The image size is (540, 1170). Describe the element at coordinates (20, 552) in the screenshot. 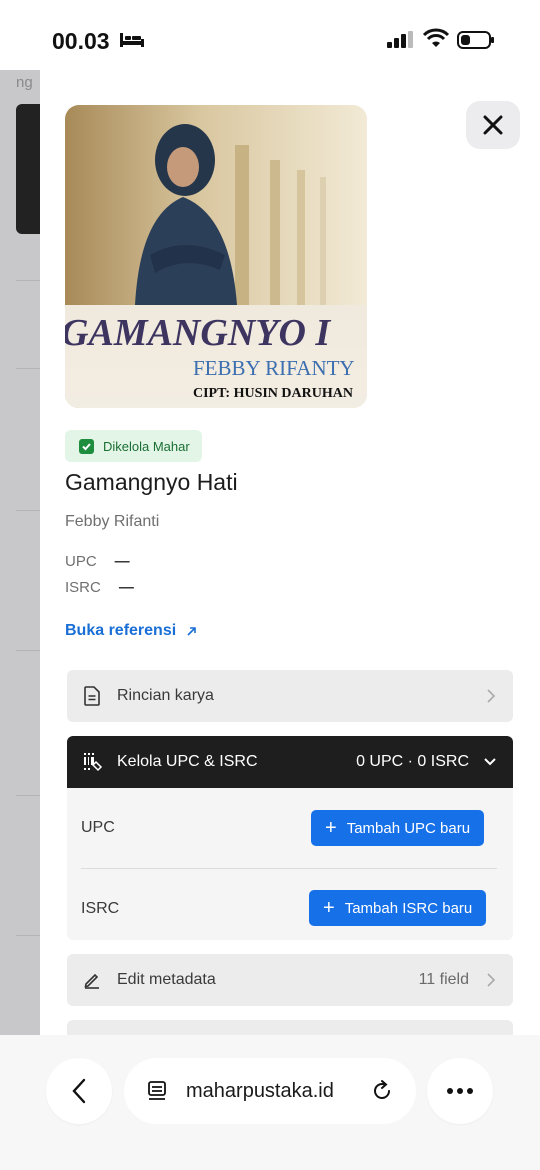

I see `background-page: ng` at that location.